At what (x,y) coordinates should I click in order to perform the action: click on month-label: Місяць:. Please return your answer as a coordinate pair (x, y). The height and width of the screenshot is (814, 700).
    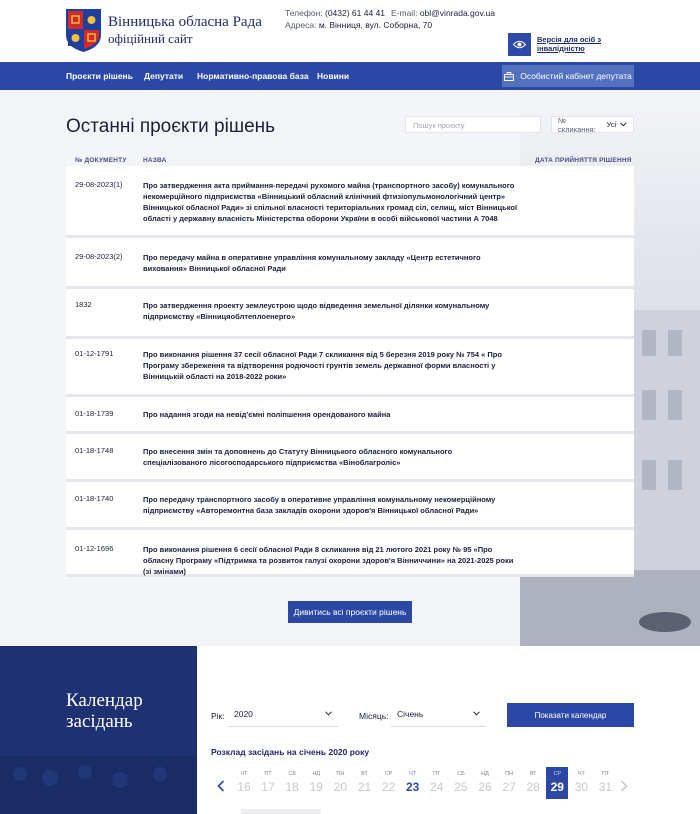
    Looking at the image, I should click on (374, 716).